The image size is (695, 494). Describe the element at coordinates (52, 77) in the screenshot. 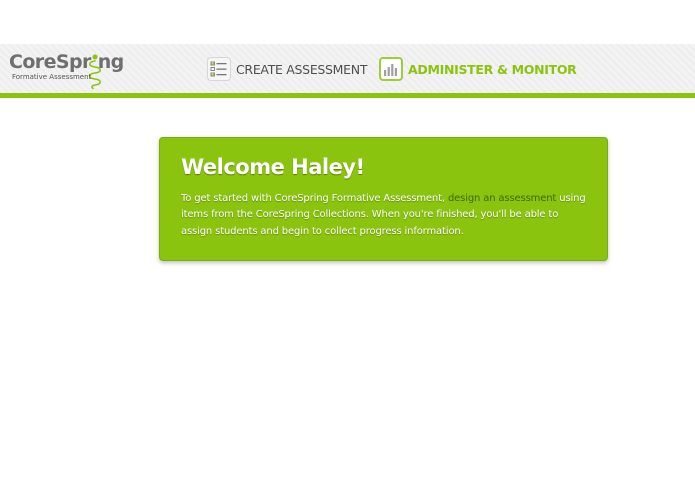

I see `logo-tagline: Formative Assessment` at that location.